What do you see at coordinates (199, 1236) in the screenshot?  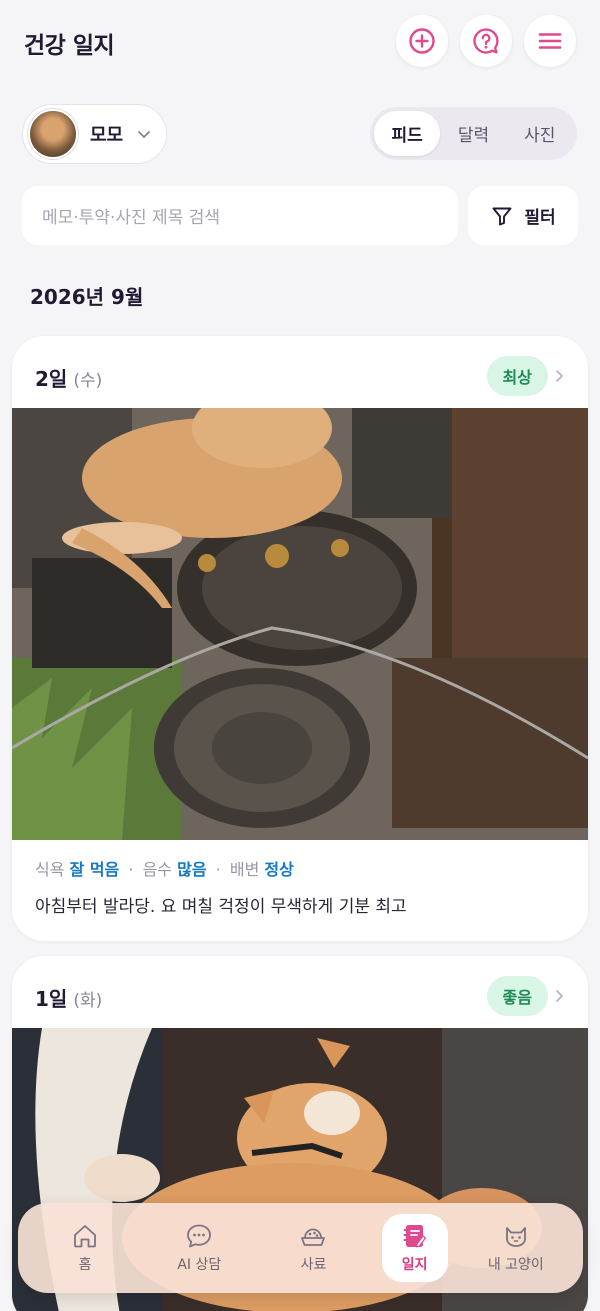 I see `chat-bubble-icon` at bounding box center [199, 1236].